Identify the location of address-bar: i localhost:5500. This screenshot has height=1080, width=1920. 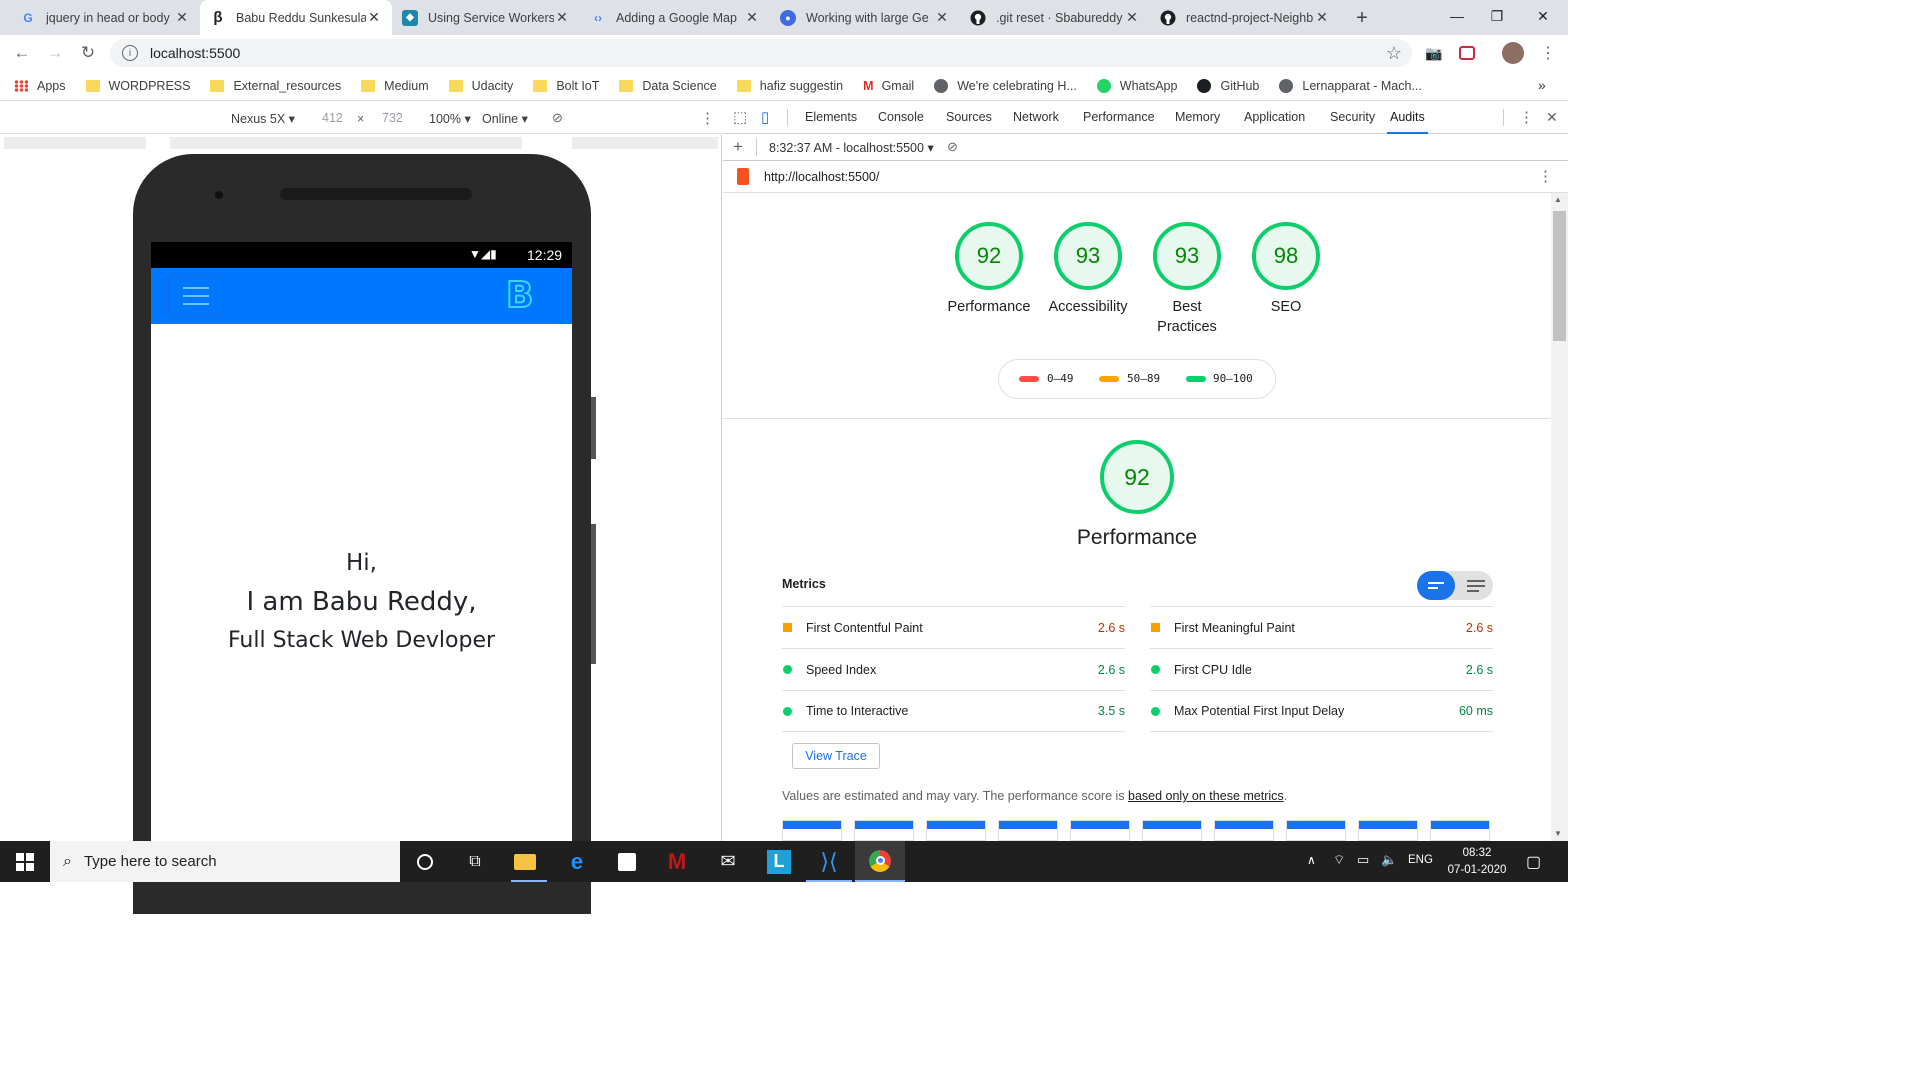
(761, 53).